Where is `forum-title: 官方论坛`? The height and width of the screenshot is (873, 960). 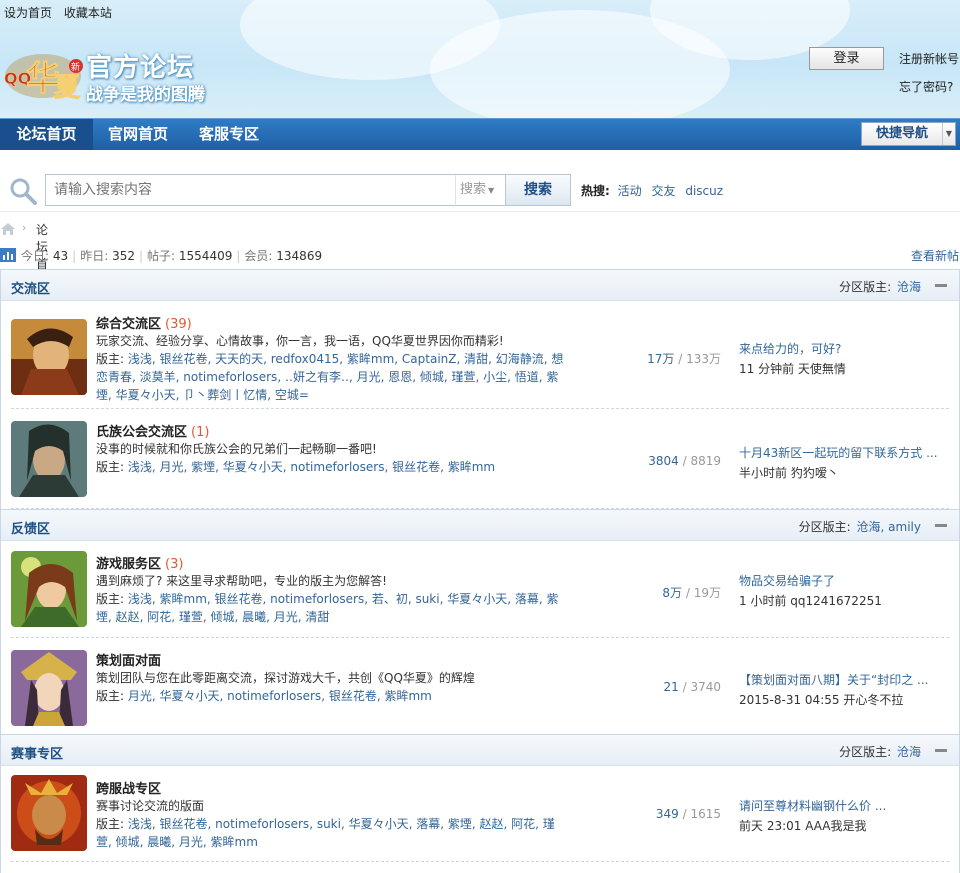 forum-title: 官方论坛 is located at coordinates (140, 68).